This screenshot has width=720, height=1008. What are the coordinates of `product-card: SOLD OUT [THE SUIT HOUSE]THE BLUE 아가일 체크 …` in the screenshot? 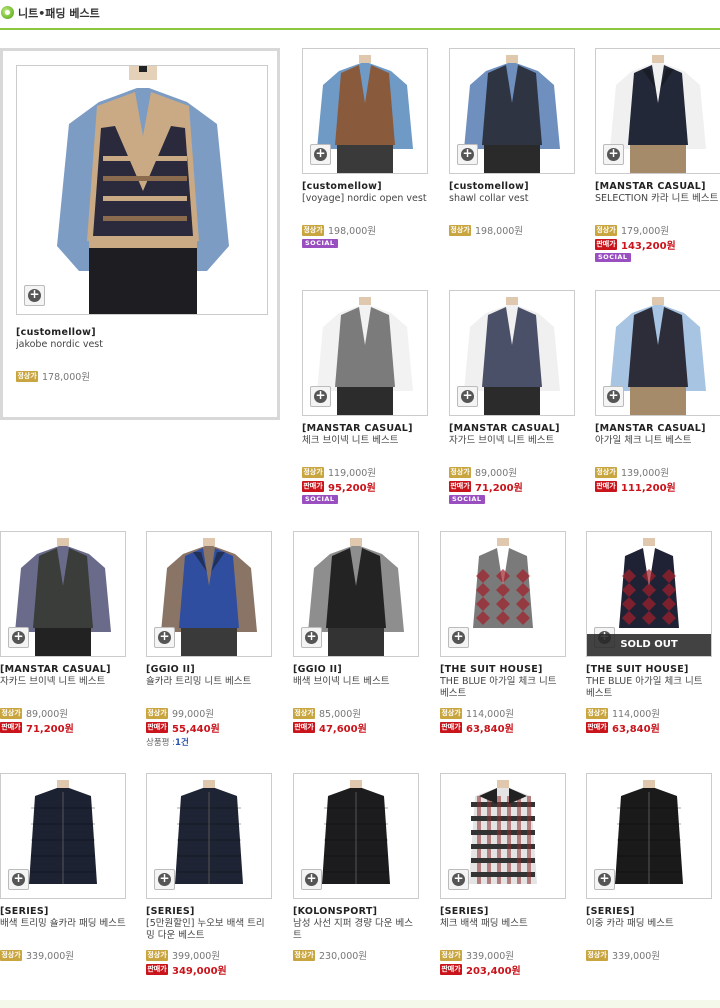 It's located at (649, 633).